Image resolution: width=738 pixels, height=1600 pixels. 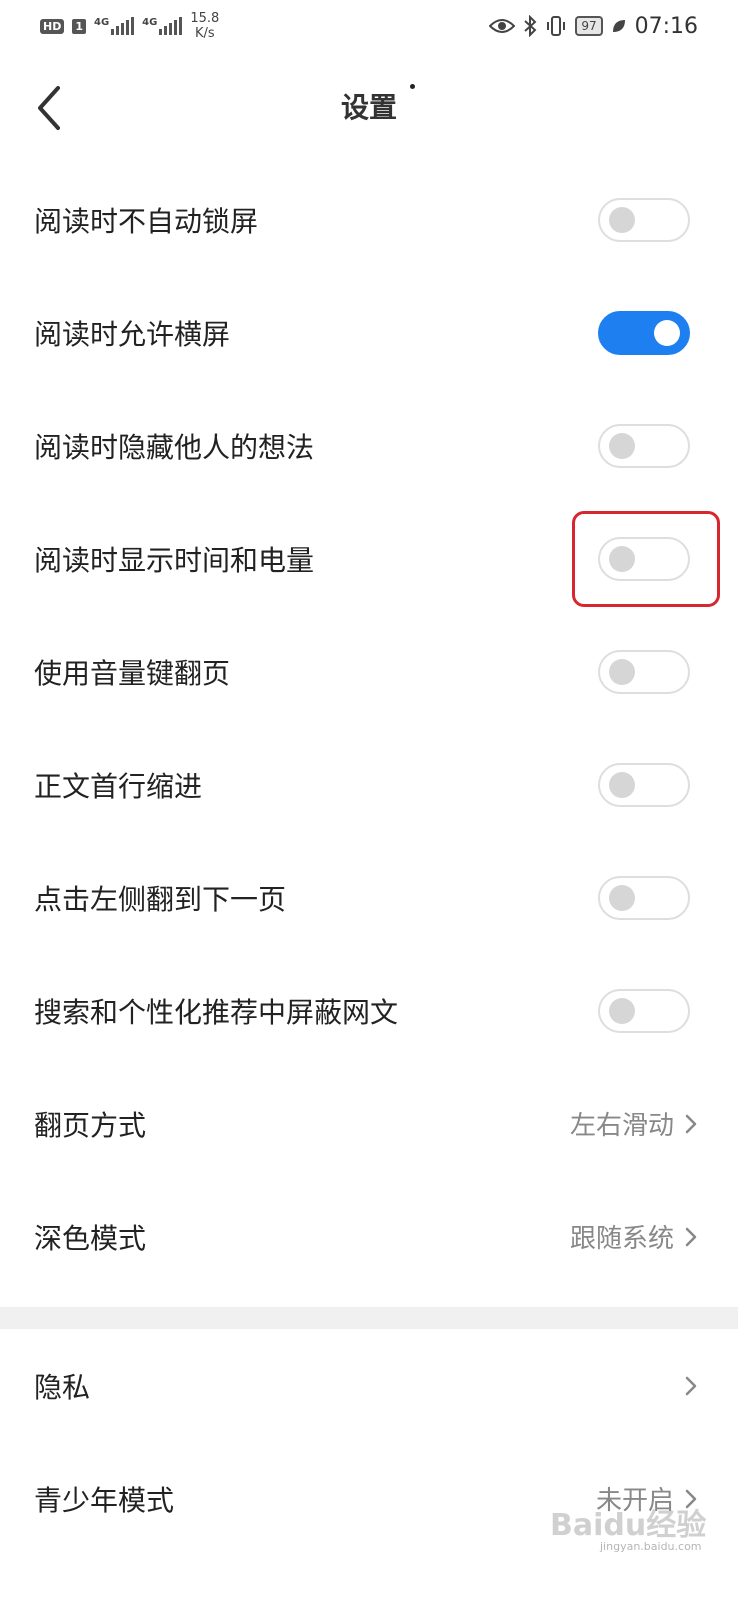 What do you see at coordinates (90, 1238) in the screenshot?
I see `setting-label: 深色模式` at bounding box center [90, 1238].